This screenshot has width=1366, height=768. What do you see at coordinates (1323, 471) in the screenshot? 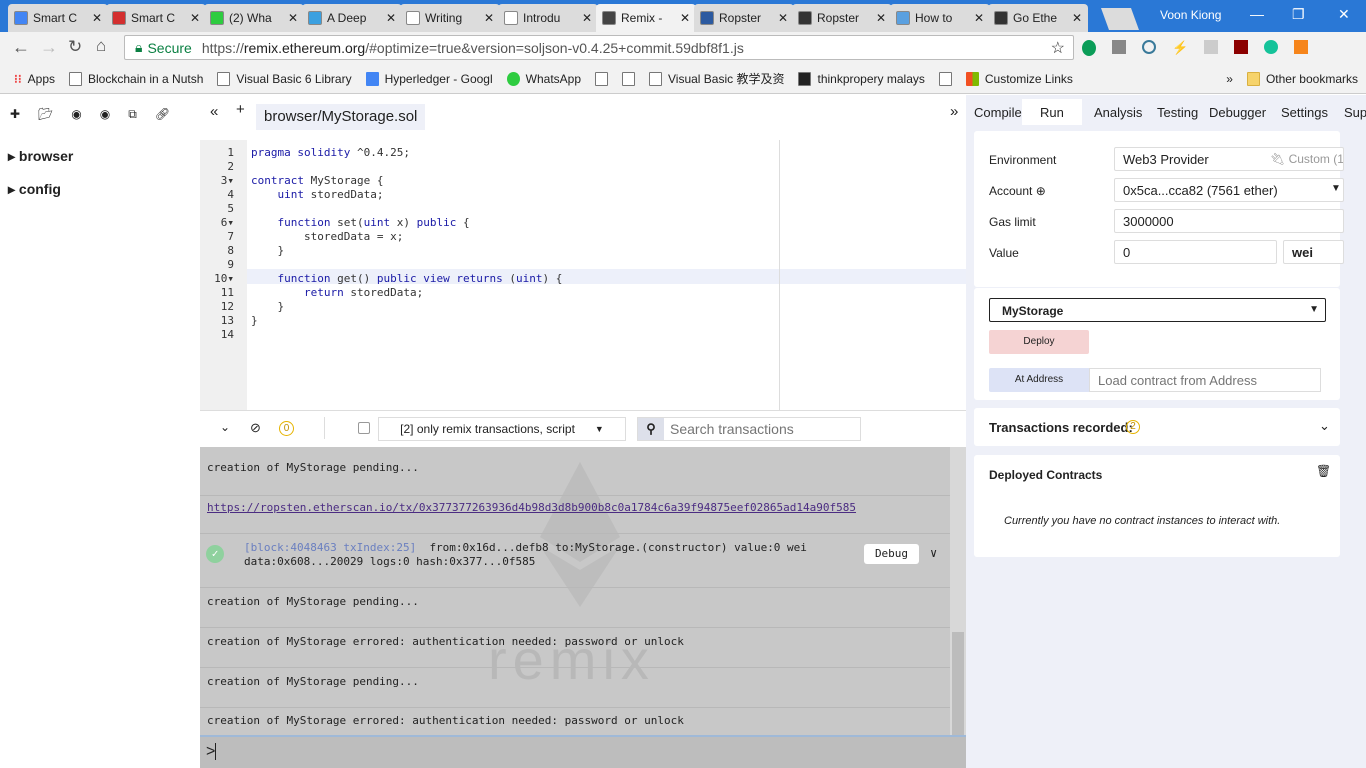
I see `trash-icon: 🗑︎` at bounding box center [1323, 471].